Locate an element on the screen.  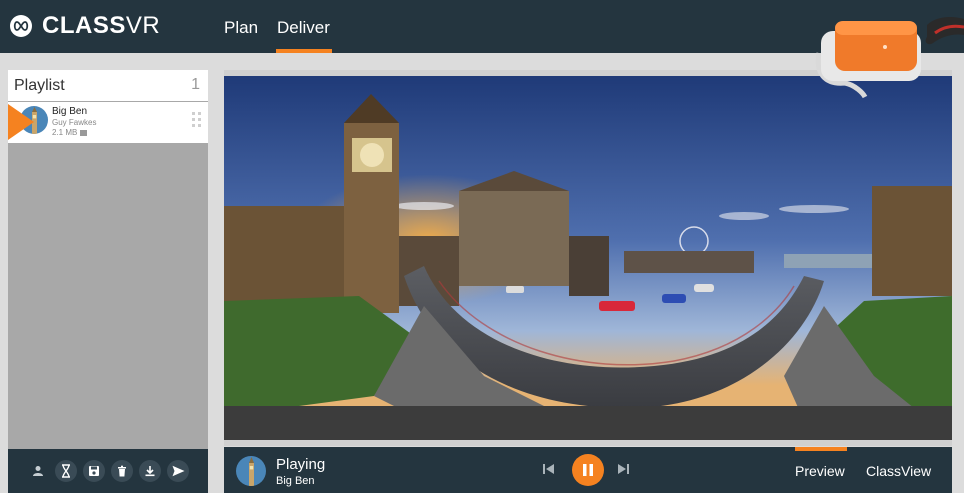
classvr-logo: CLASSVR is located at coordinates (85, 26).